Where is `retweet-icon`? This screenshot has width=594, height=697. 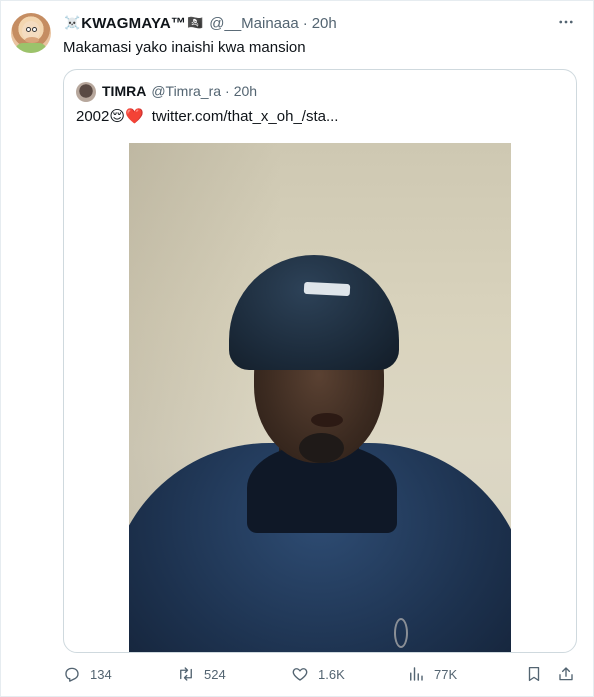
retweet-icon is located at coordinates (186, 674).